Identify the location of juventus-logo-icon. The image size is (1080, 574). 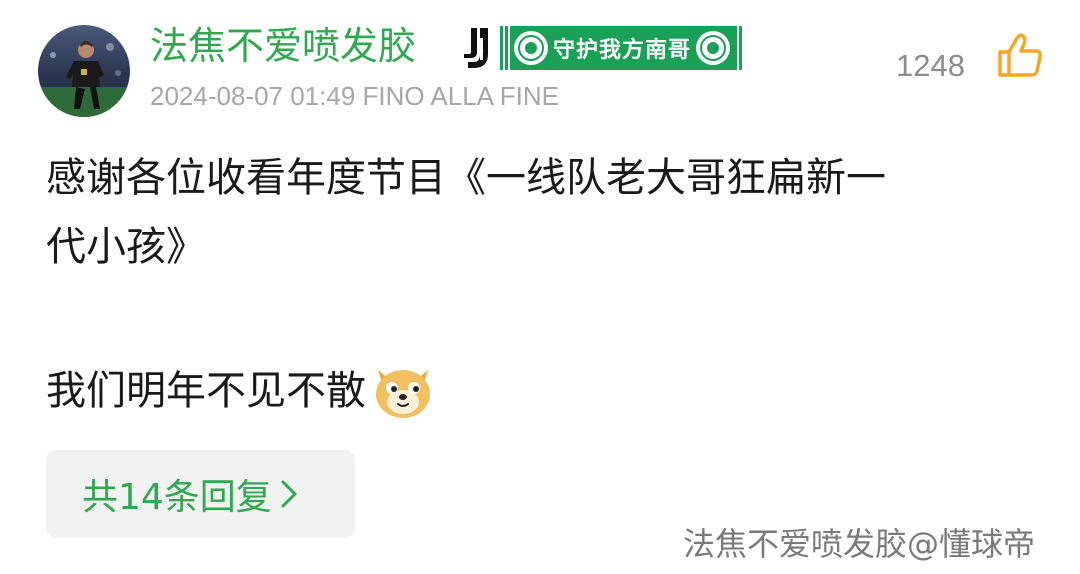
(476, 48).